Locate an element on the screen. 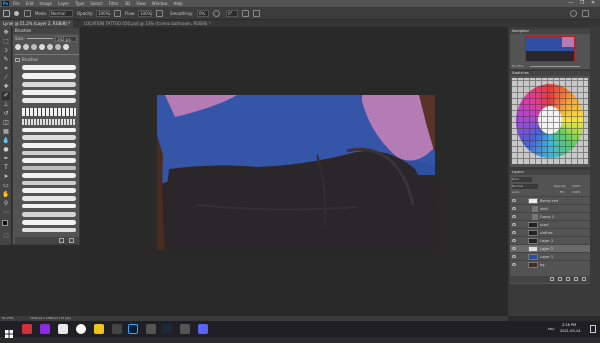  brush-tool-icon: ✐ is located at coordinates (6, 96).